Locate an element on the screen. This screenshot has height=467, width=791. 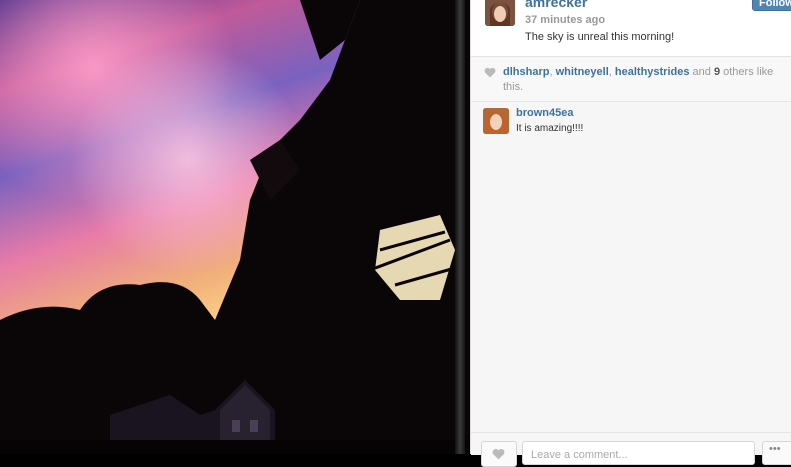
post-caption: The sky is unreal this morning! is located at coordinates (600, 37).